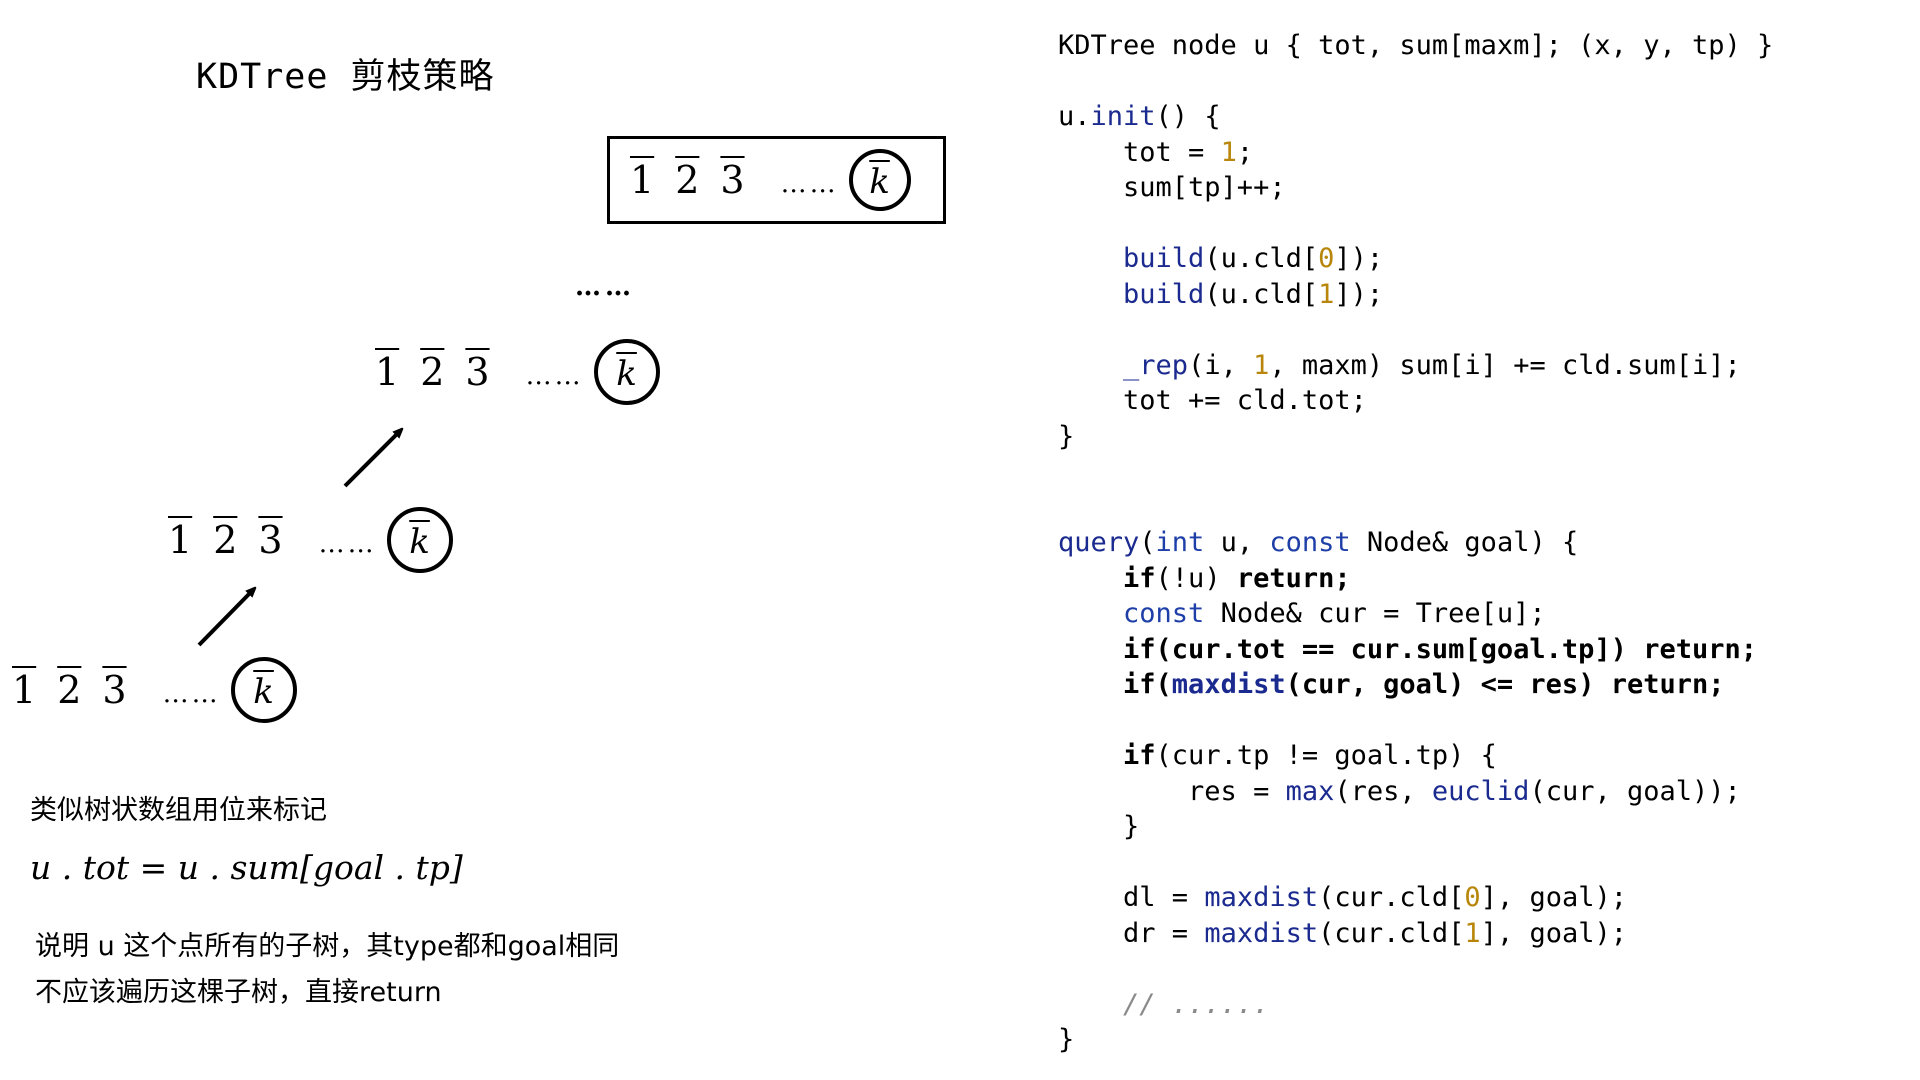 This screenshot has width=1920, height=1080. What do you see at coordinates (1293, 578) in the screenshot?
I see `code-token: return;` at bounding box center [1293, 578].